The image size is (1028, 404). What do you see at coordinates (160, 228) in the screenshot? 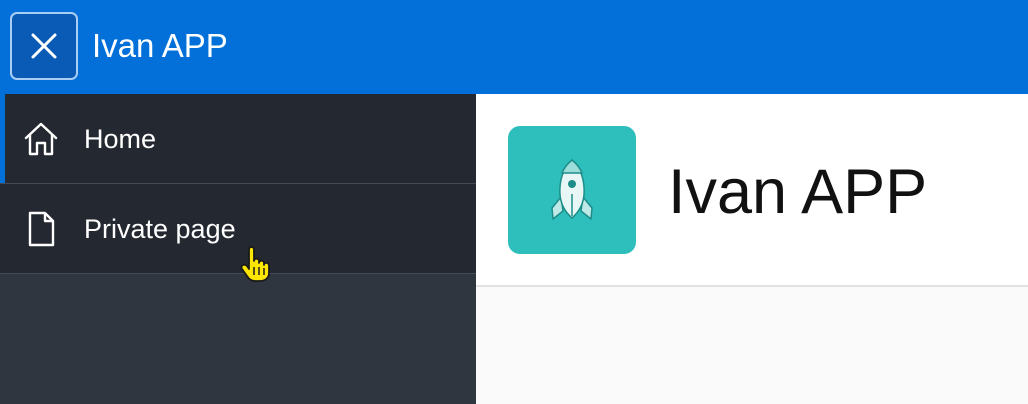
I see `sidebar-item-label: Private page` at bounding box center [160, 228].